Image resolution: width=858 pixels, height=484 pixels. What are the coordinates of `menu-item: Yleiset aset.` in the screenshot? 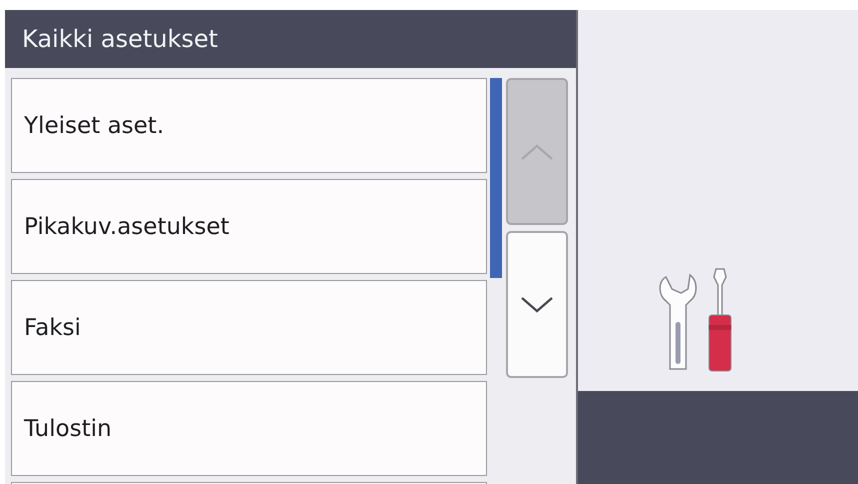 It's located at (249, 125).